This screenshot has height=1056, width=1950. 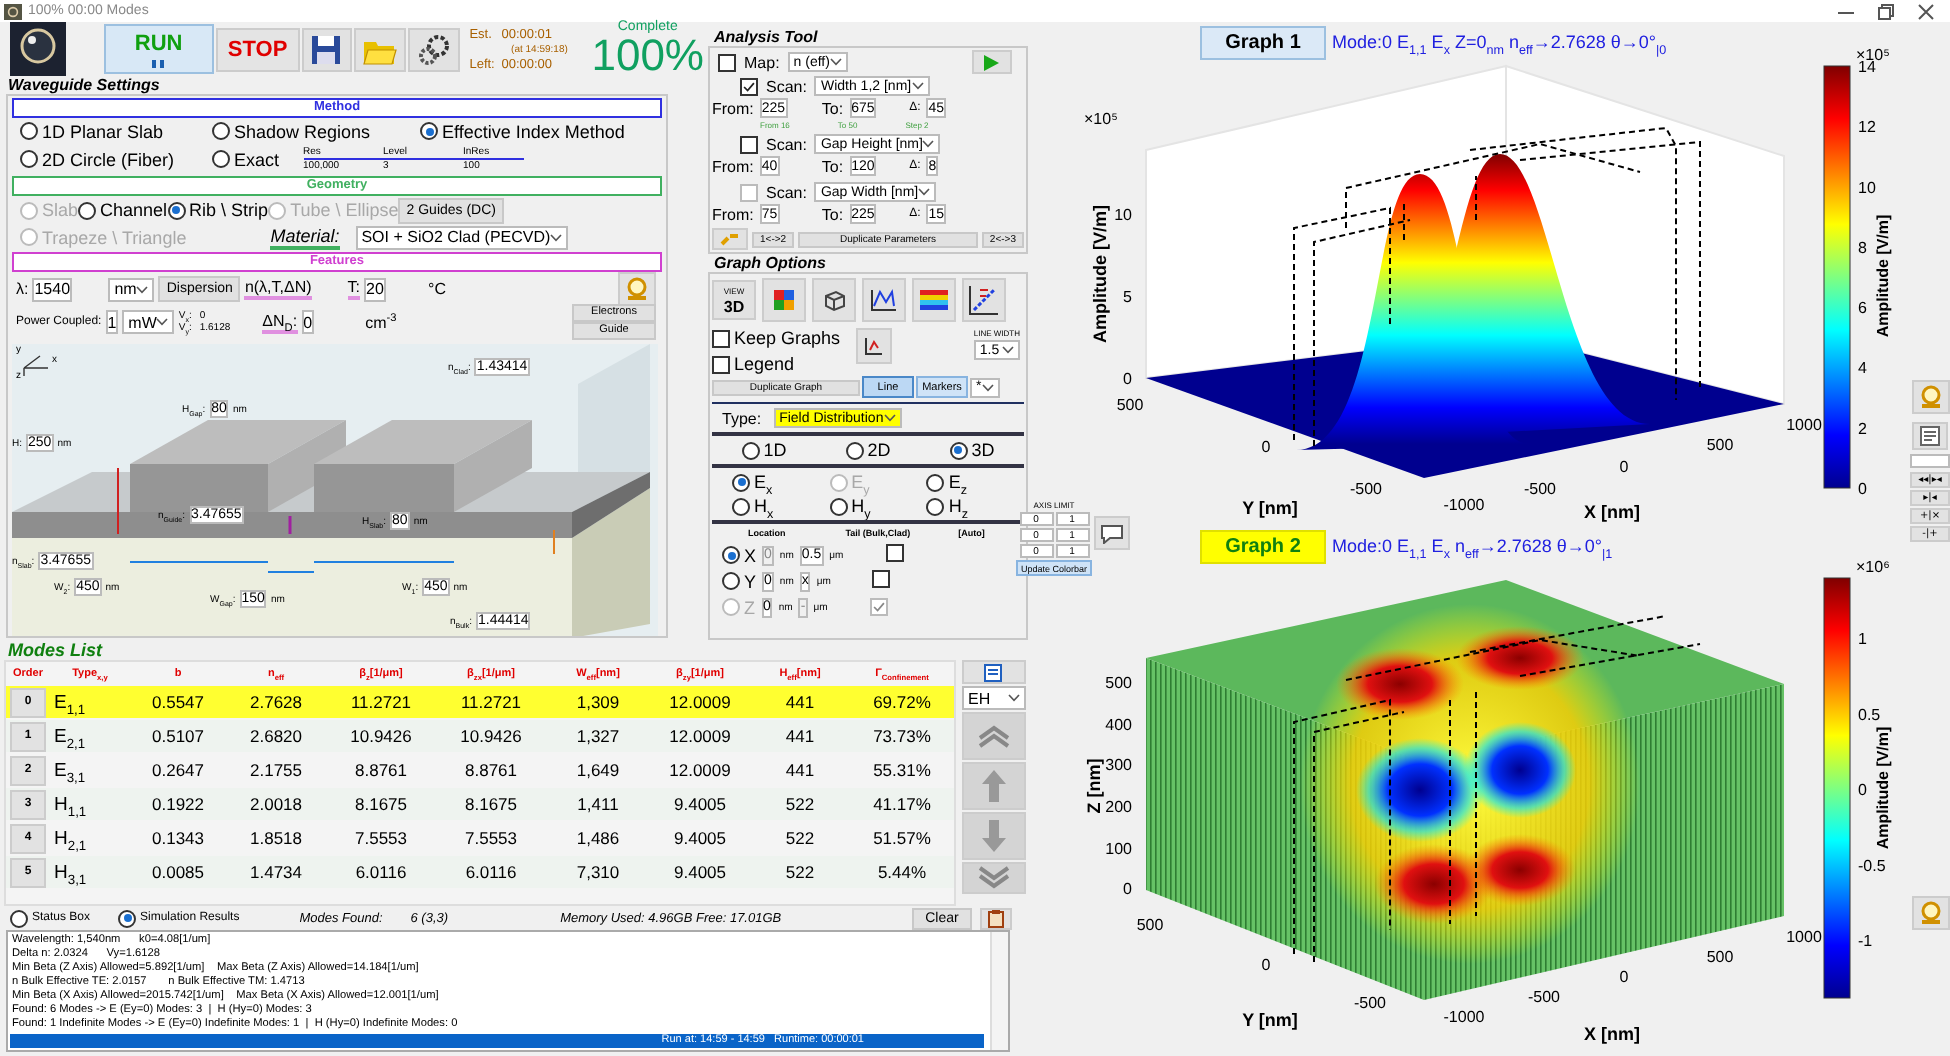 What do you see at coordinates (491, 770) in the screenshot?
I see `table-cell-text: 8.8761` at bounding box center [491, 770].